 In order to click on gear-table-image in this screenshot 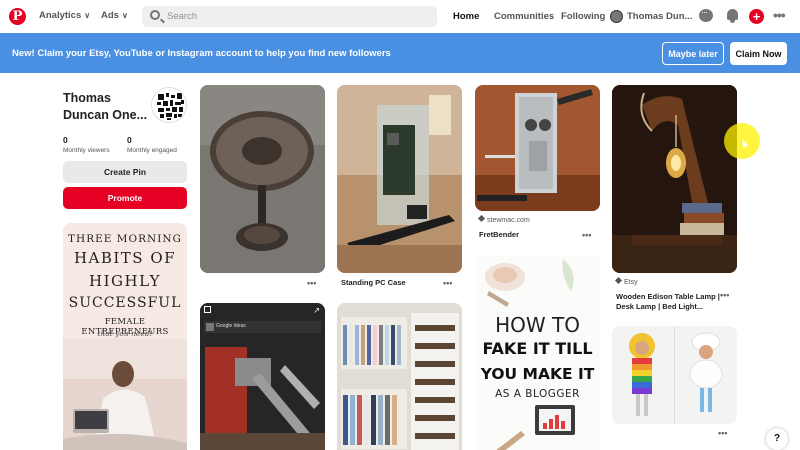, I will do `click(262, 179)`.